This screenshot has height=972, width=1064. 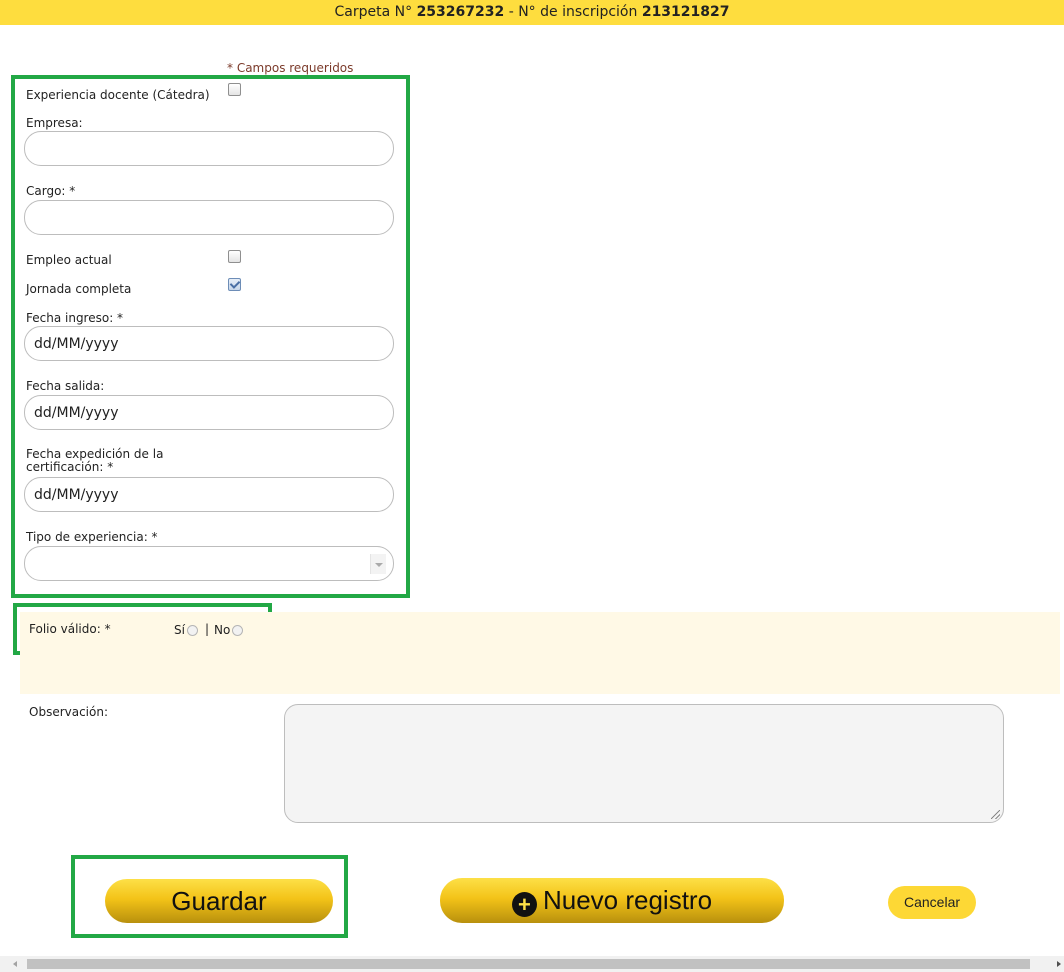 I want to click on horizontal-scrollbar, so click(x=532, y=964).